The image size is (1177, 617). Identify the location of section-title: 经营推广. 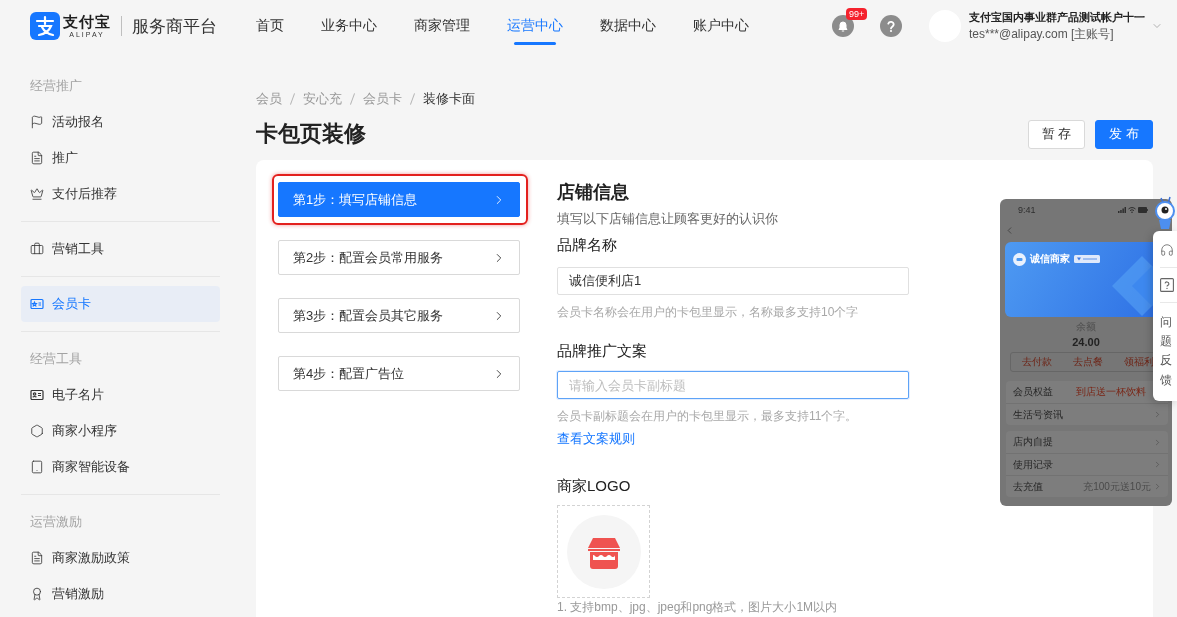
(56, 86).